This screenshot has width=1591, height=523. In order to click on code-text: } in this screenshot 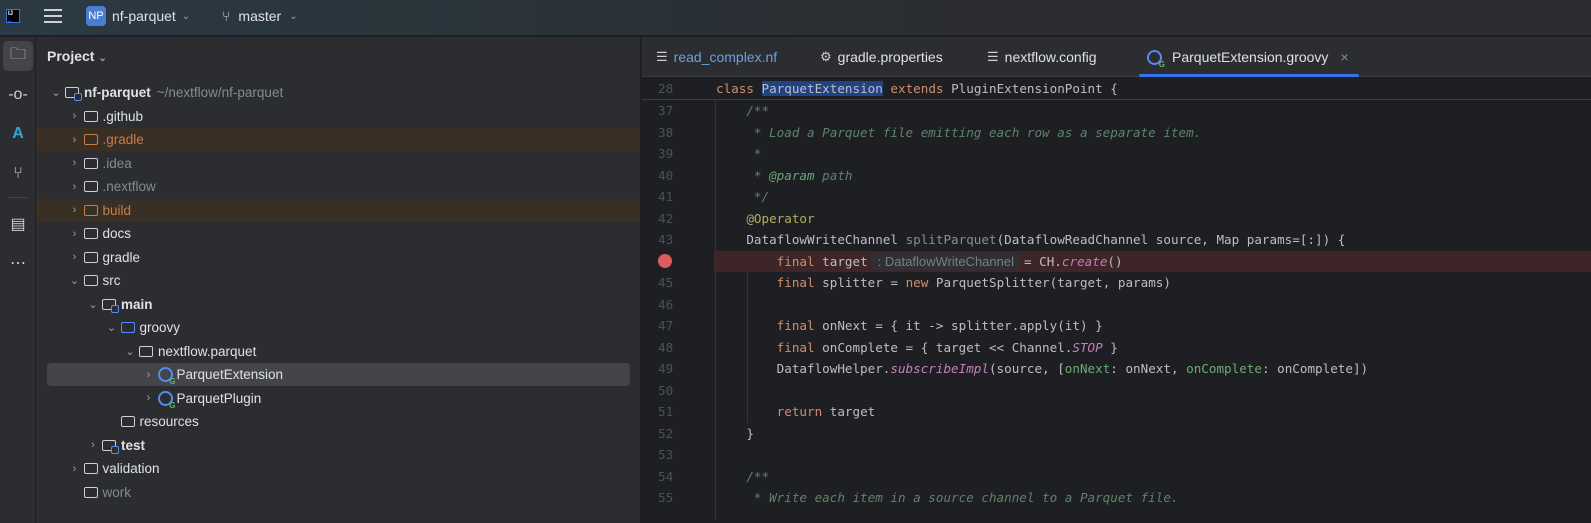, I will do `click(735, 433)`.